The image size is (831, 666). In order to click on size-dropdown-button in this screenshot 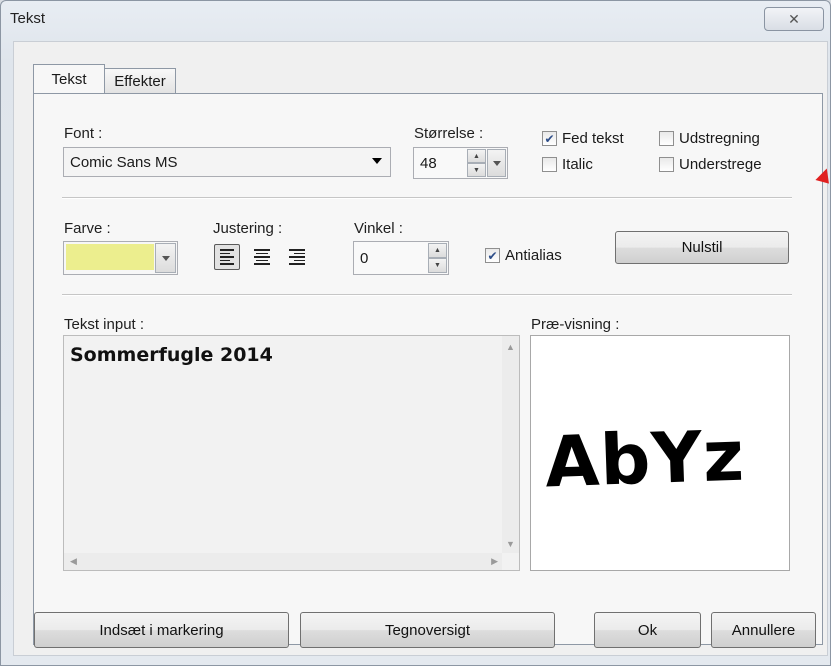, I will do `click(496, 163)`.